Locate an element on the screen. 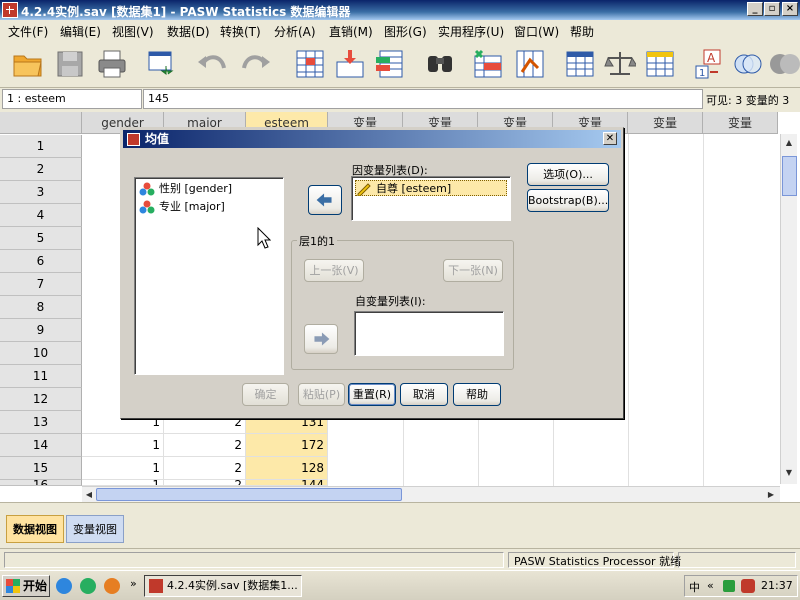 The image size is (800, 600). ie-icon is located at coordinates (64, 586).